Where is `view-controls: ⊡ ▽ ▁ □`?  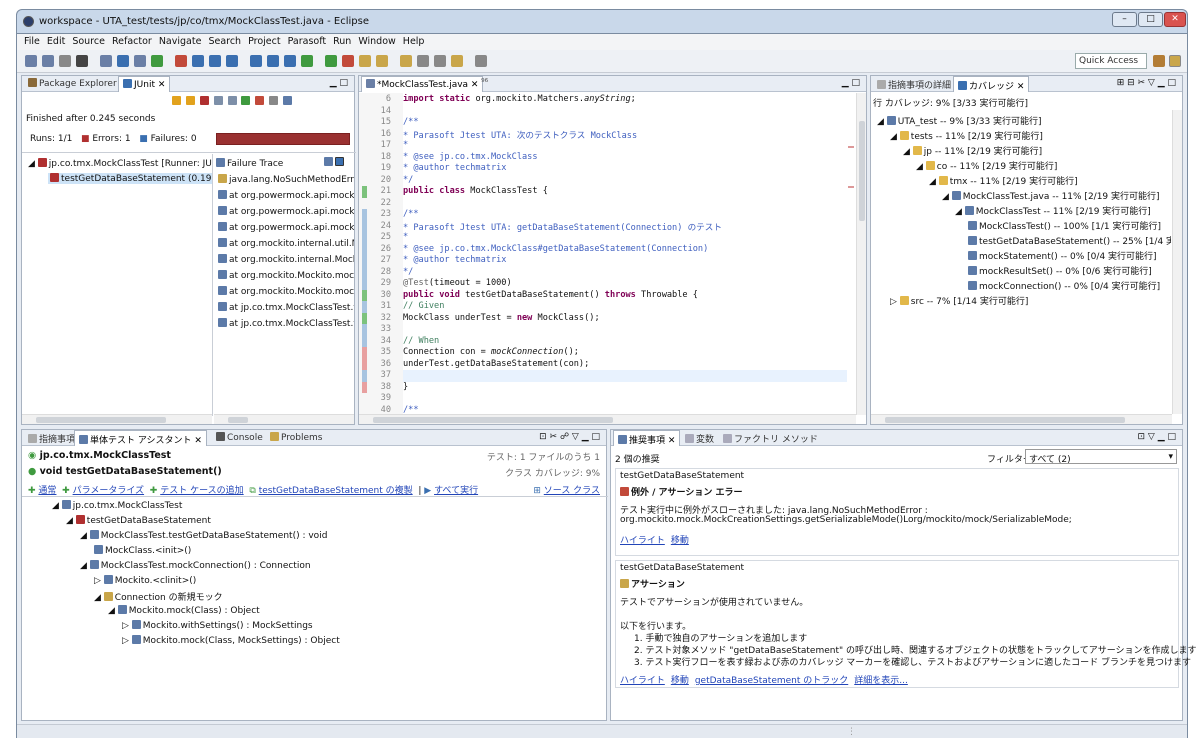 view-controls: ⊡ ▽ ▁ □ is located at coordinates (1157, 437).